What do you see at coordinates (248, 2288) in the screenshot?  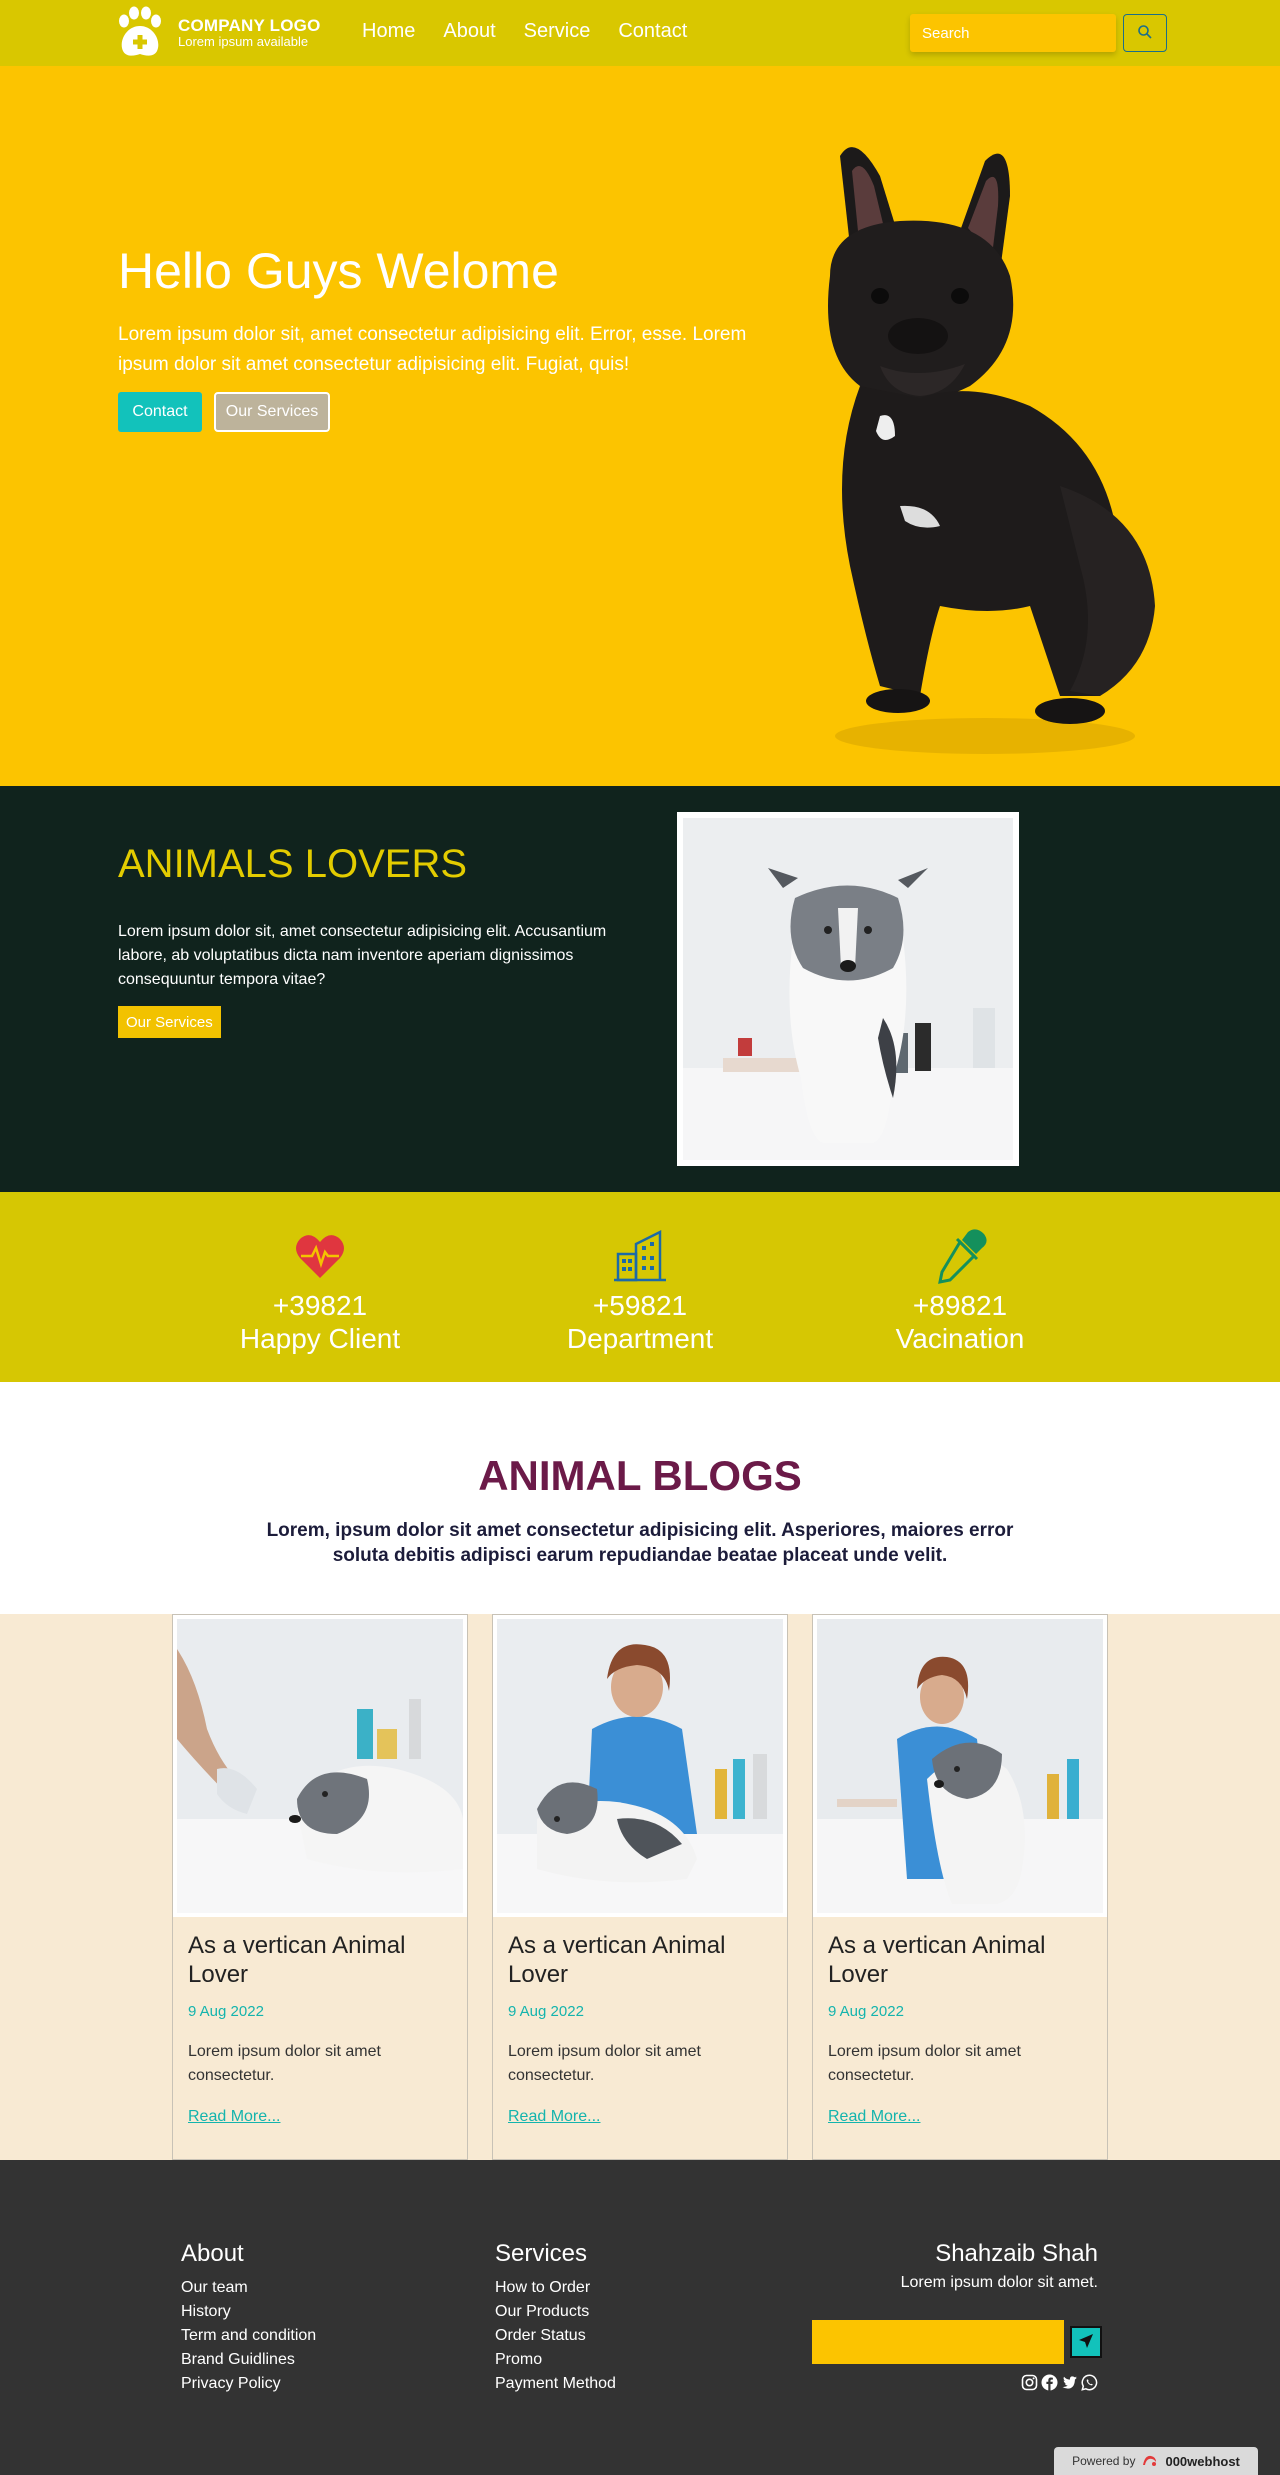 I see `footer-link: Our team` at bounding box center [248, 2288].